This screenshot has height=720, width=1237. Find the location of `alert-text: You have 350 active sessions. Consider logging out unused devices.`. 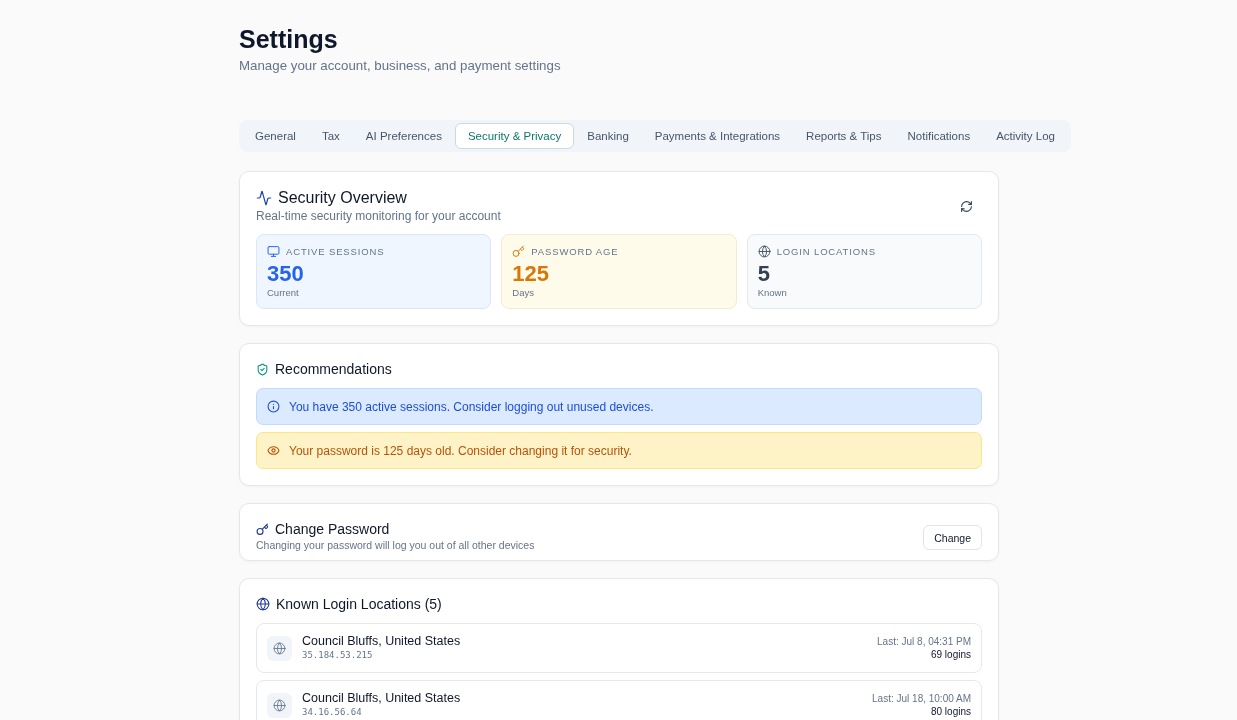

alert-text: You have 350 active sessions. Consider logging out unused devices. is located at coordinates (471, 406).